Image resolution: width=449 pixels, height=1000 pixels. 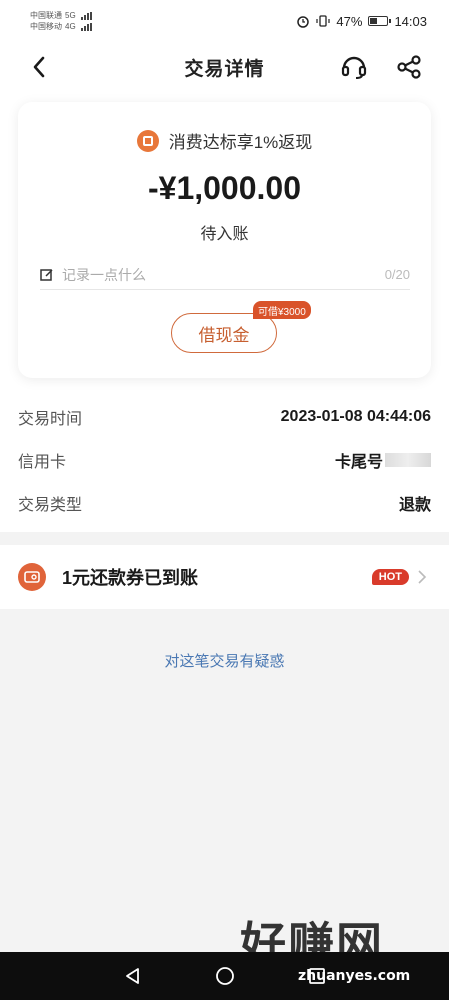 I want to click on note-field: 0/20, so click(x=225, y=275).